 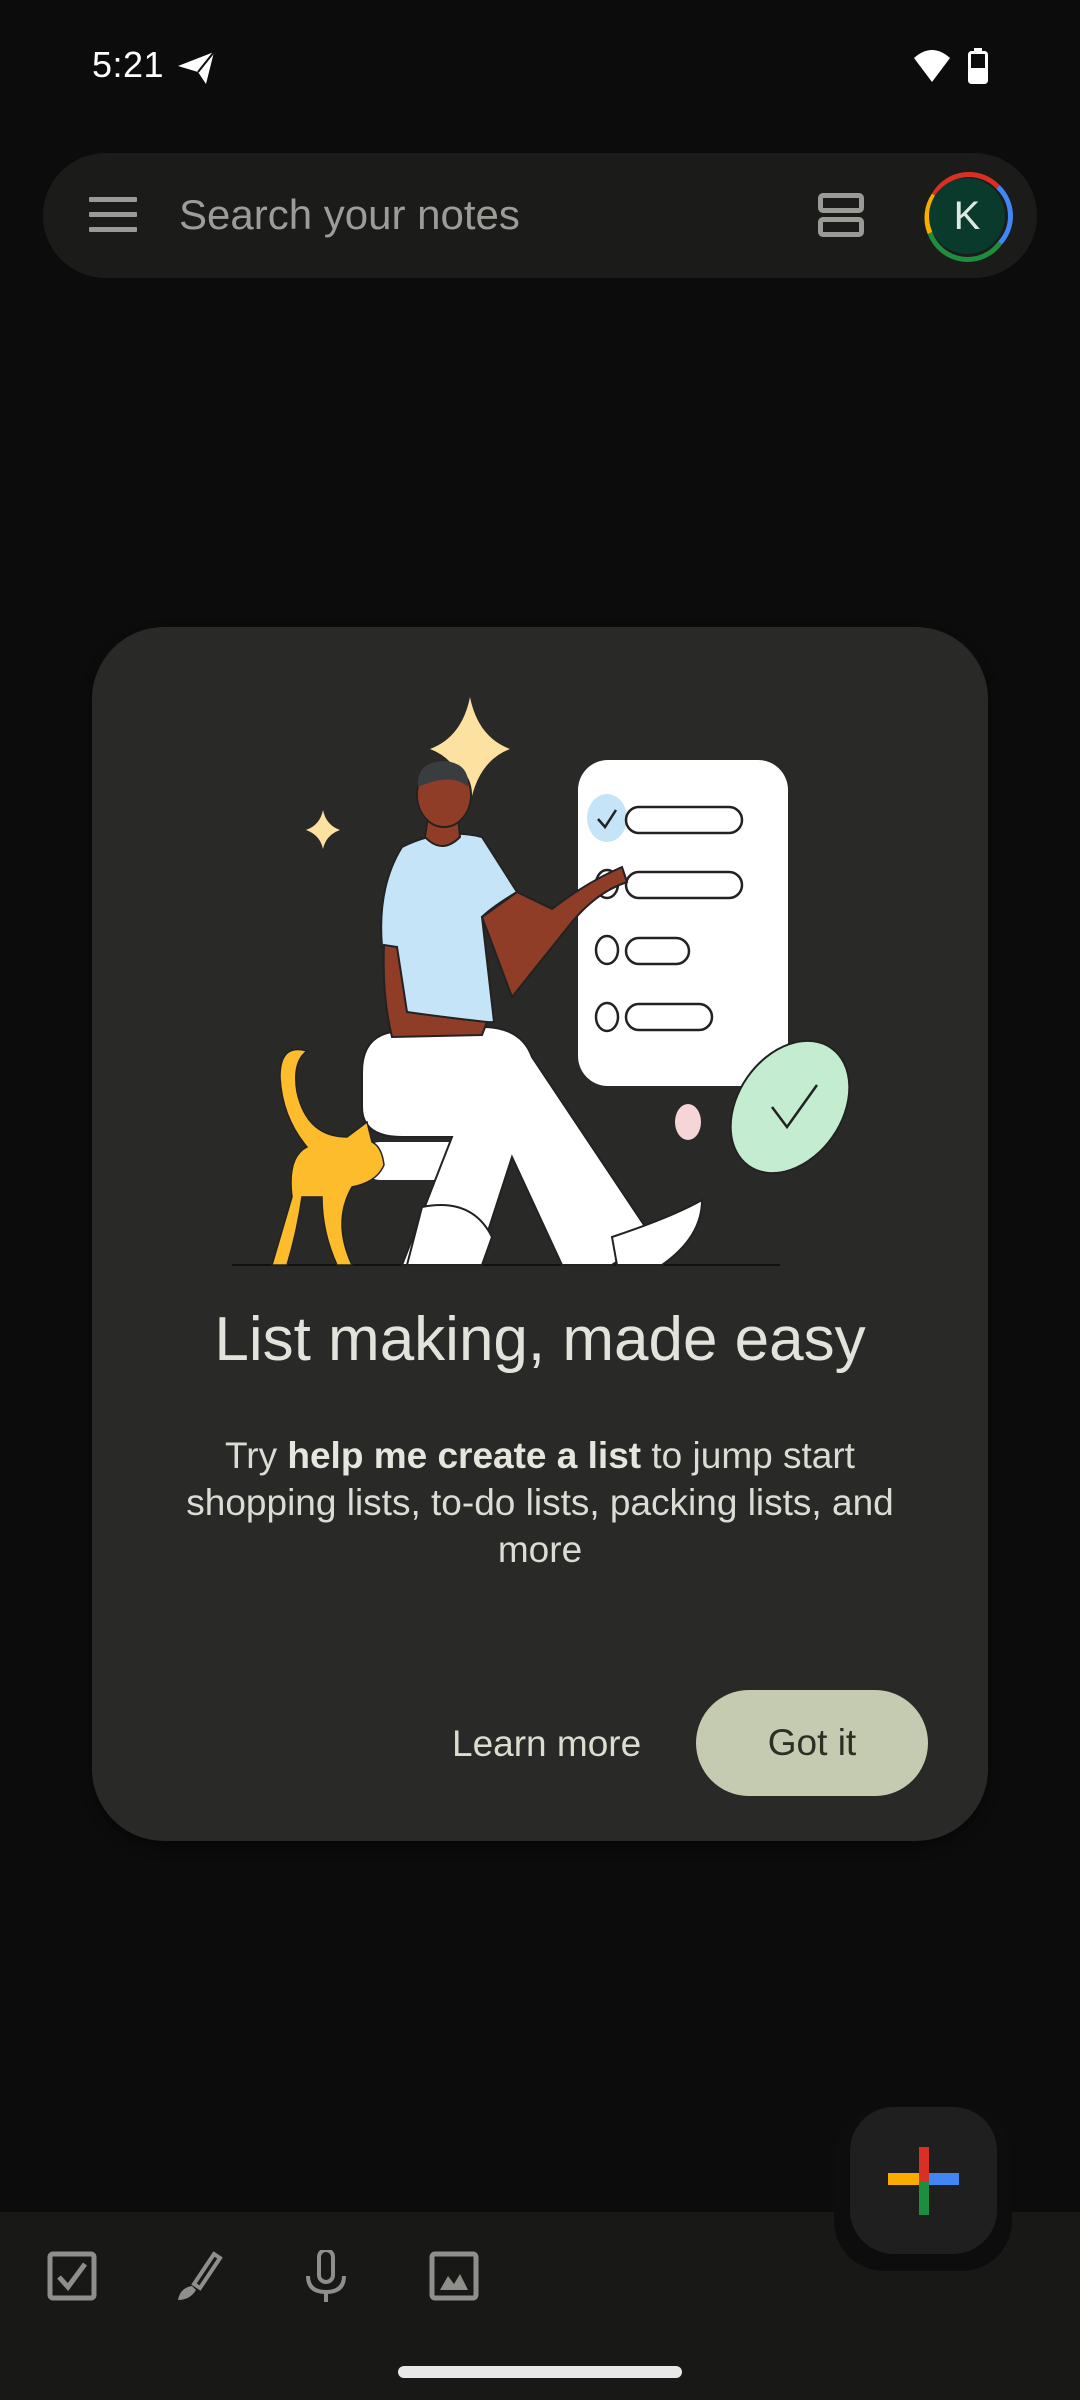 I want to click on search-bar: Search your notes K, so click(x=540, y=215).